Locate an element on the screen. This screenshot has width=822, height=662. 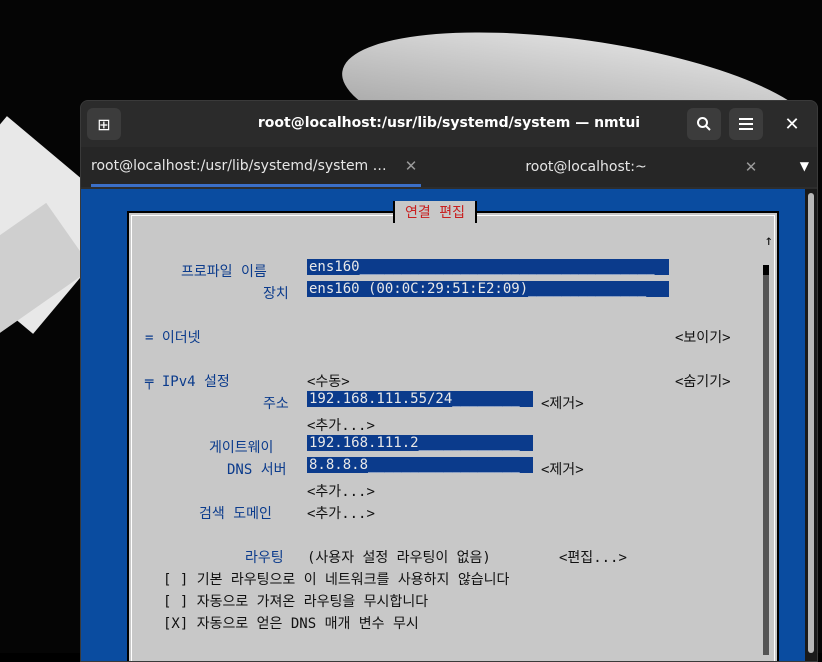
device-input: ens160 (00:0C:29:51:E2:09)______________ is located at coordinates (488, 289).